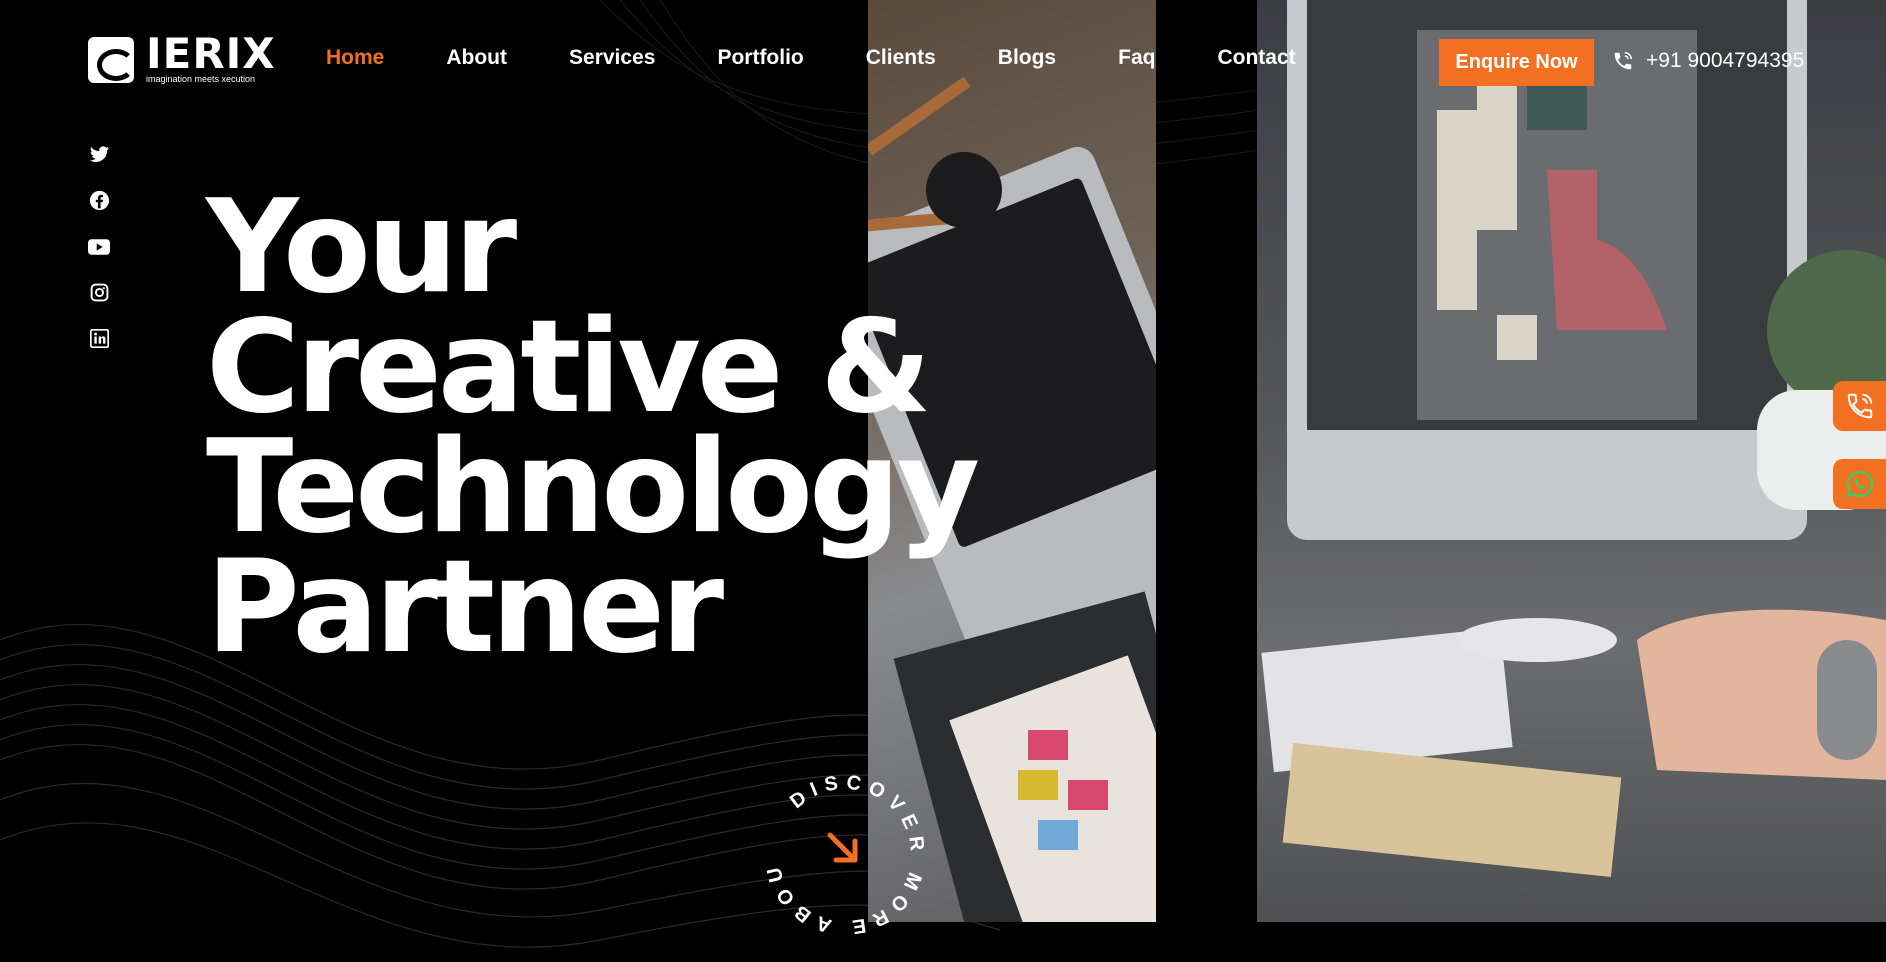 This screenshot has height=962, width=1886. What do you see at coordinates (111, 59) in the screenshot?
I see `logo-mark-icon` at bounding box center [111, 59].